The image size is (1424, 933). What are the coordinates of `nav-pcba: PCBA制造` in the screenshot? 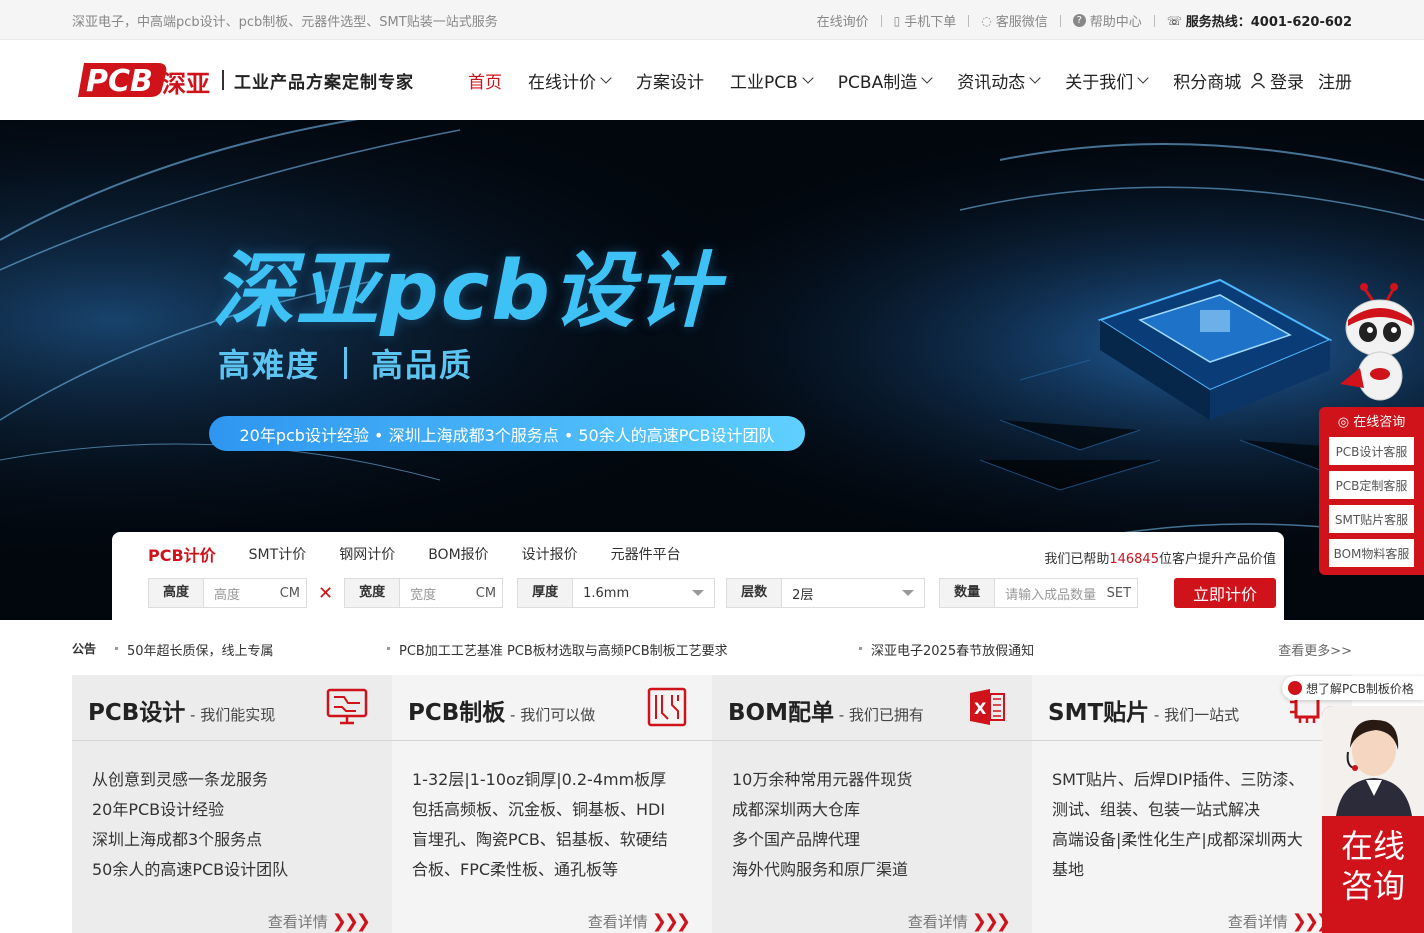 It's located at (885, 80).